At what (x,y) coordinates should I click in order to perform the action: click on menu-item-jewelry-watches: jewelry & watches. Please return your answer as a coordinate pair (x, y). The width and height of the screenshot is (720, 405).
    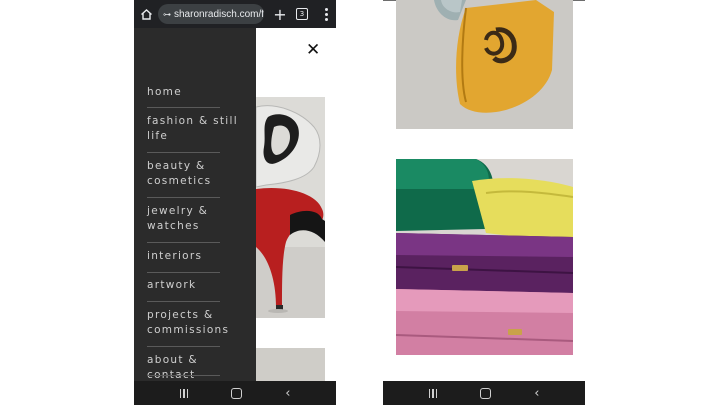
    Looking at the image, I should click on (195, 219).